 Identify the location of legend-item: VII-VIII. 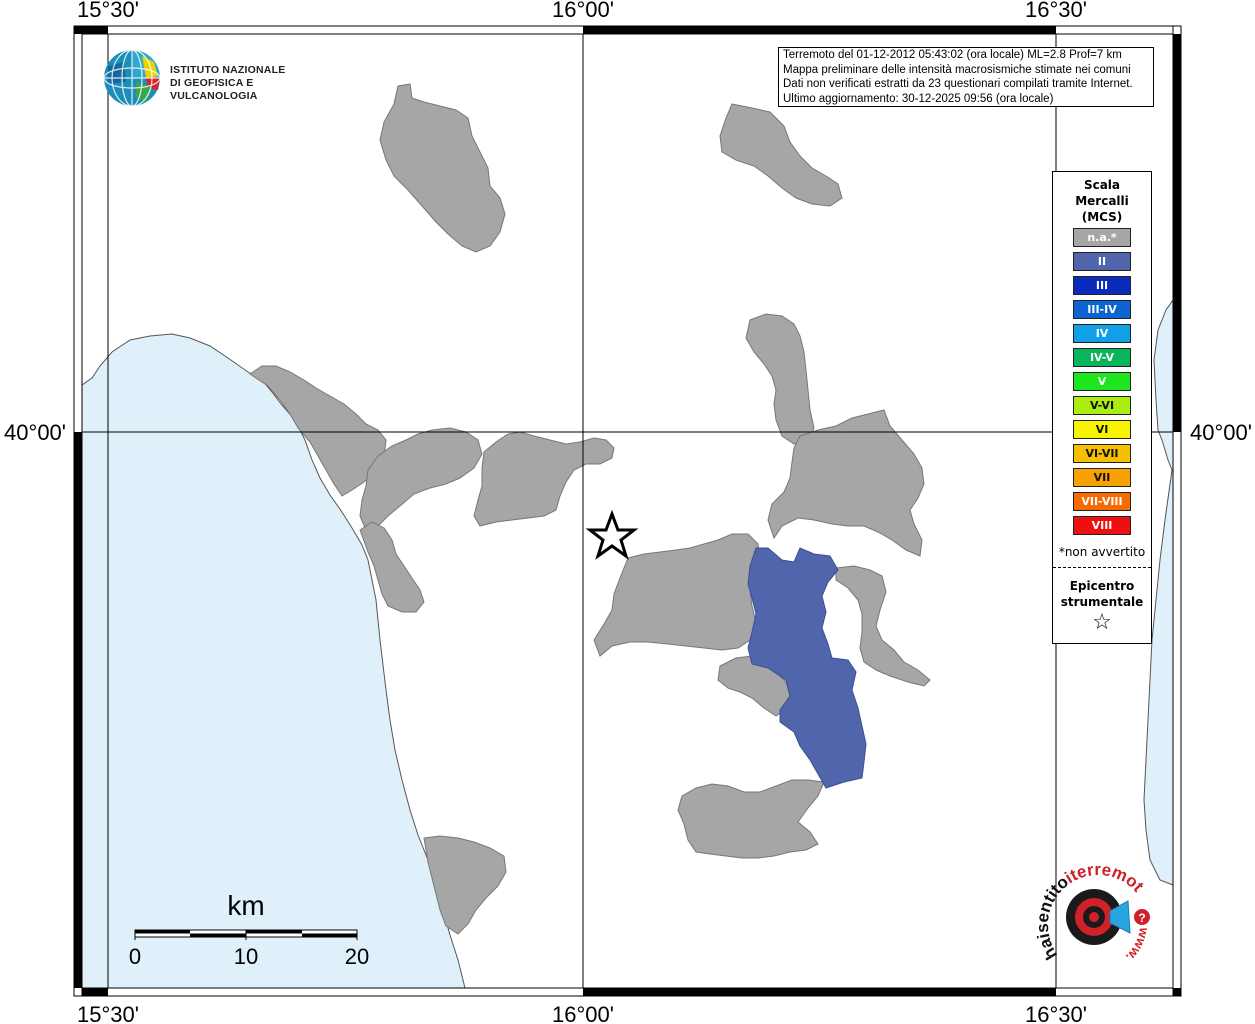
(1102, 501).